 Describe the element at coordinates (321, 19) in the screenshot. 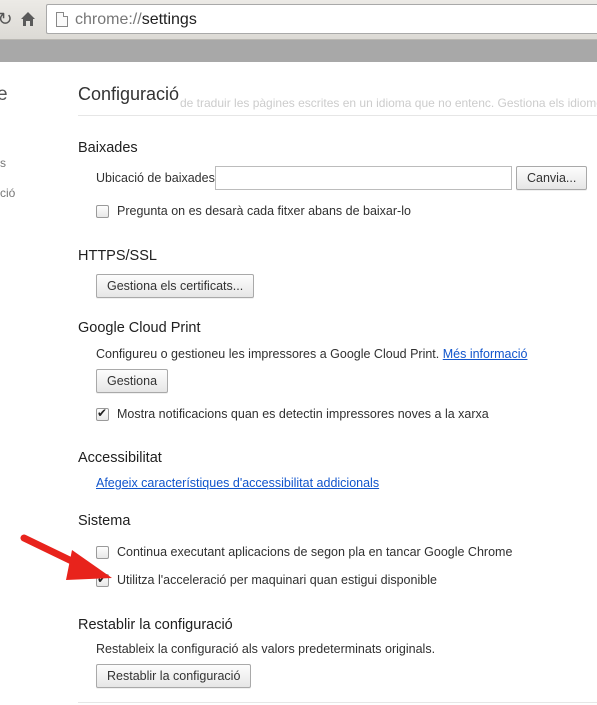

I see `address-bar: chrome://settings` at that location.